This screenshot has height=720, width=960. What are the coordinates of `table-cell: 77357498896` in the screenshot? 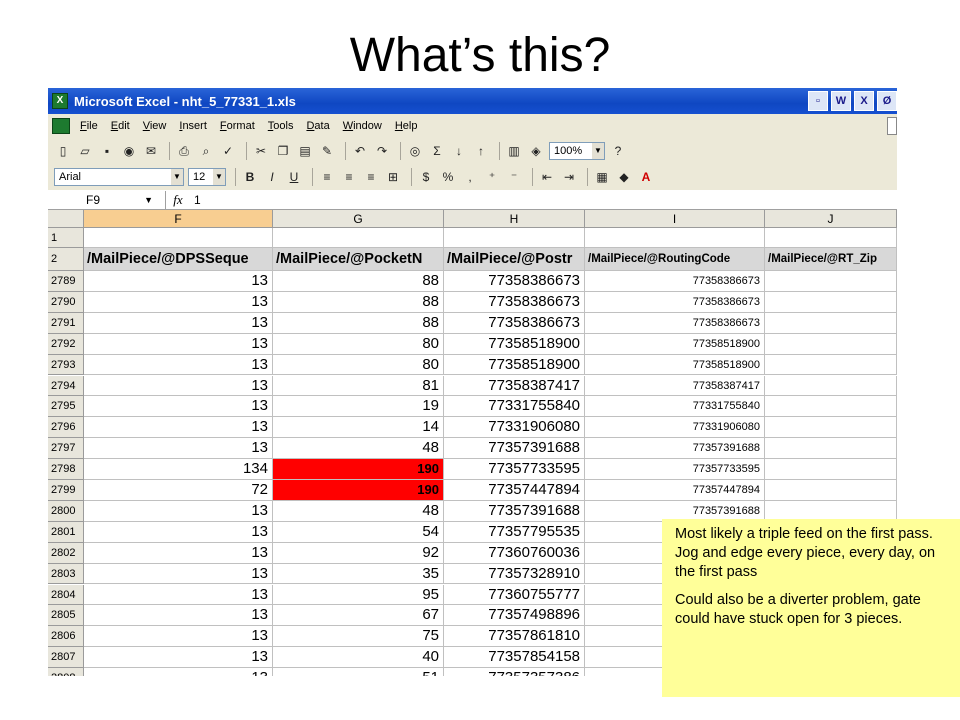 It's located at (514, 616).